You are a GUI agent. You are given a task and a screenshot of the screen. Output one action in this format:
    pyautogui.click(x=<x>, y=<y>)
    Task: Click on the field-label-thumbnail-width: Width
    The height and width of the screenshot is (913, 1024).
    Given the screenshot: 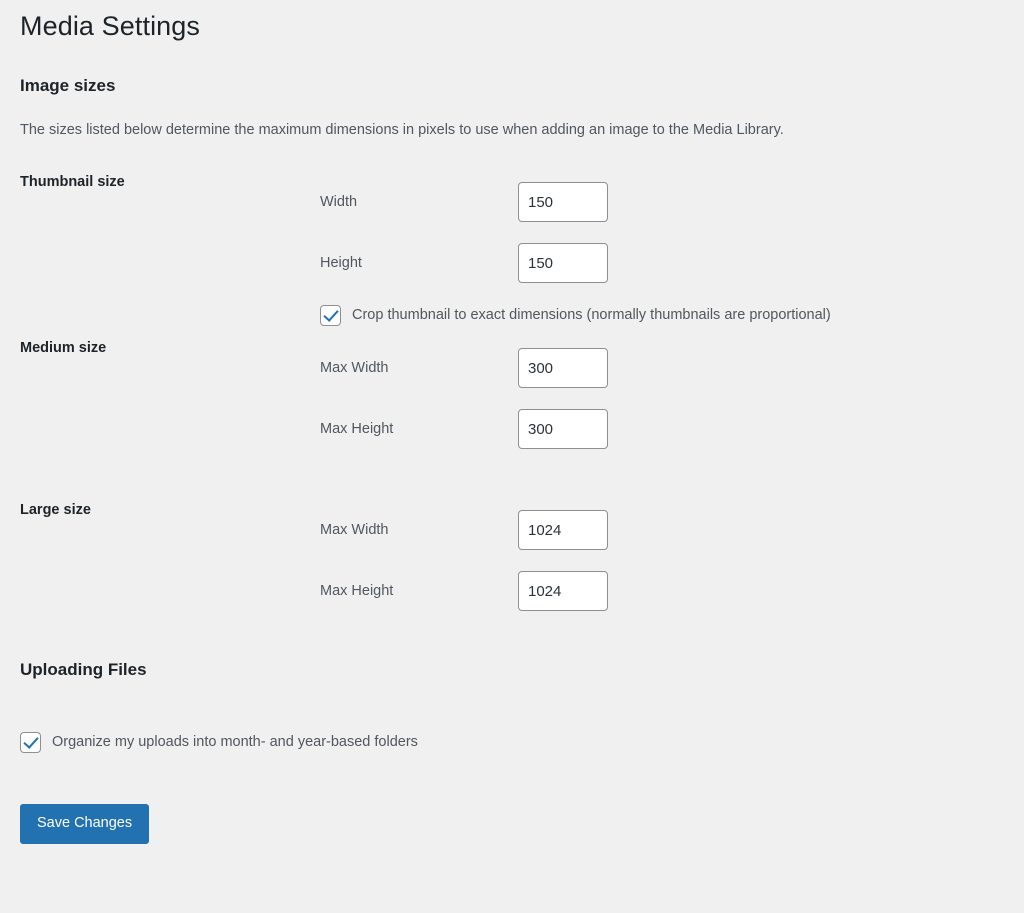 What is the action you would take?
    pyautogui.click(x=339, y=201)
    